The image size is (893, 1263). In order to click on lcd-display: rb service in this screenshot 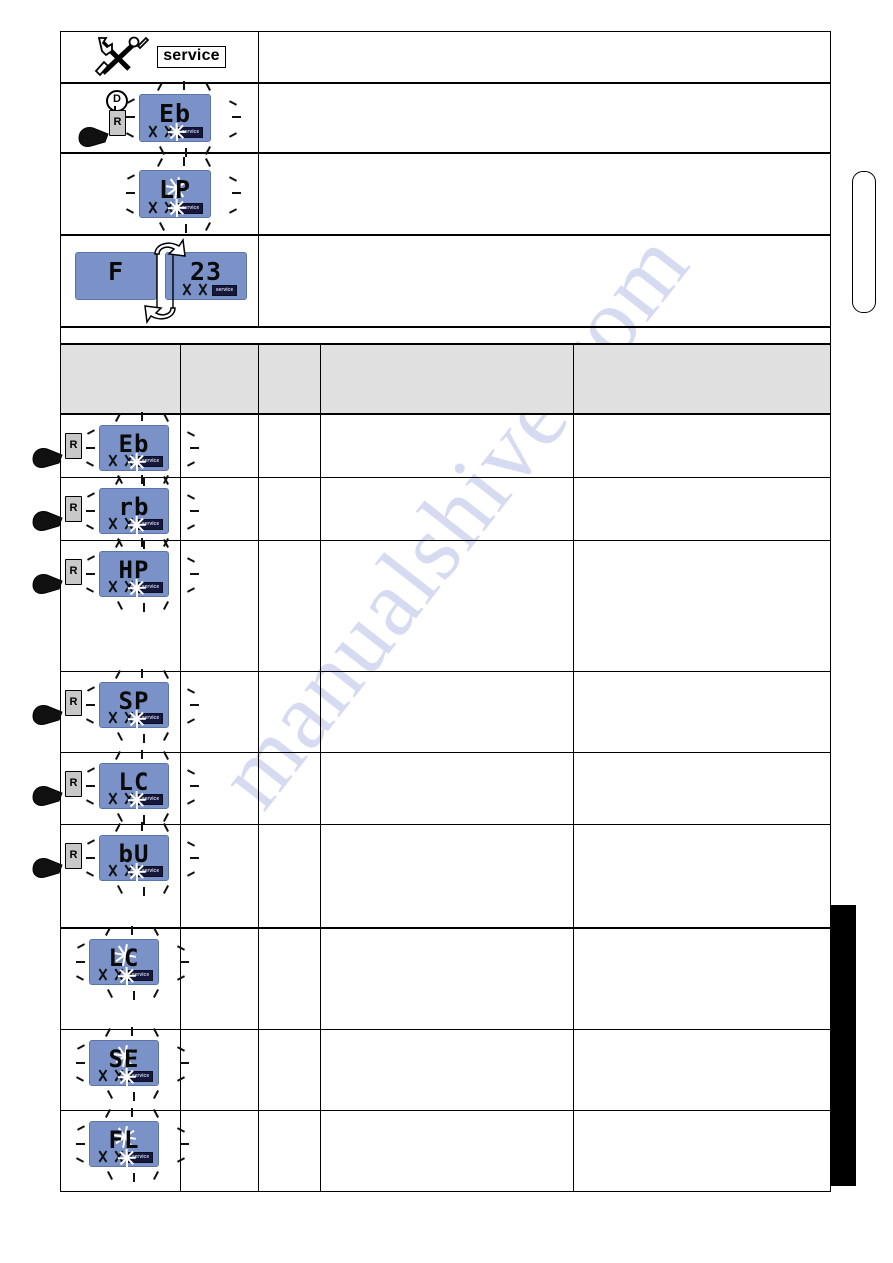, I will do `click(134, 511)`.